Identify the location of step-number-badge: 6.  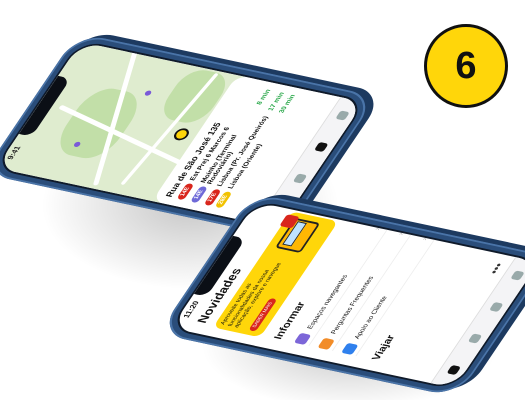
(466, 66).